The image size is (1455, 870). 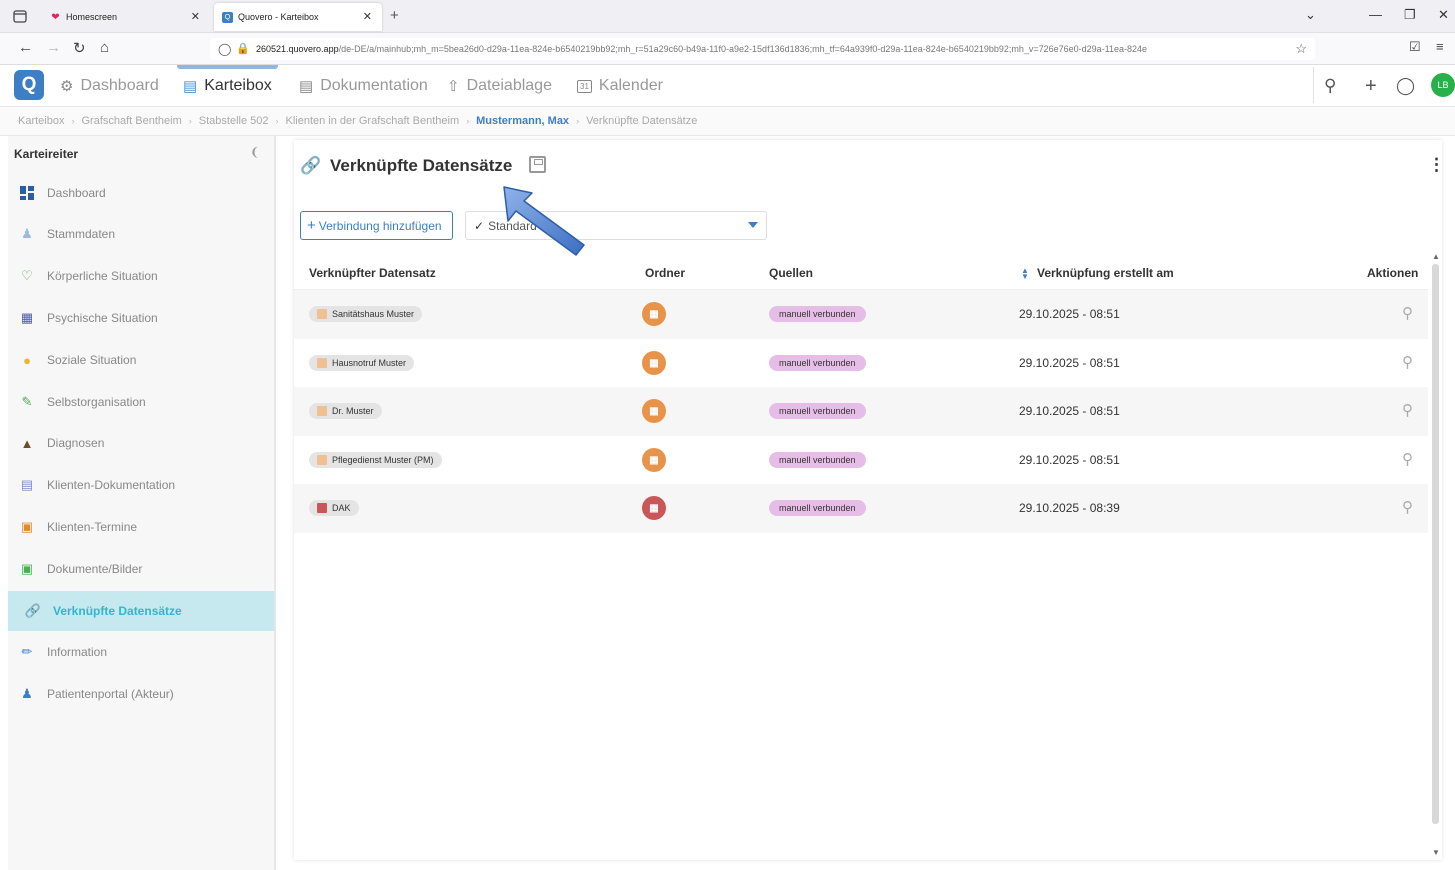 What do you see at coordinates (141, 527) in the screenshot?
I see `sidebar-item-klienten-termine: ▣ Klienten-Termine` at bounding box center [141, 527].